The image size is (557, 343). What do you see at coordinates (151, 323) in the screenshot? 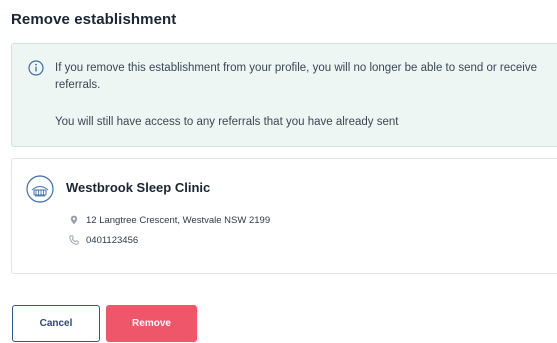
I see `remove-button: Remove` at bounding box center [151, 323].